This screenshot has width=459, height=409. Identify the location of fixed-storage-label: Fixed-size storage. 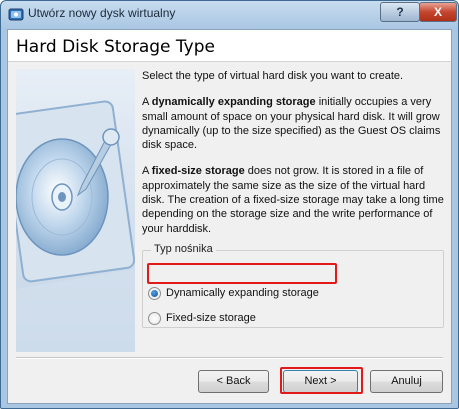
(211, 318).